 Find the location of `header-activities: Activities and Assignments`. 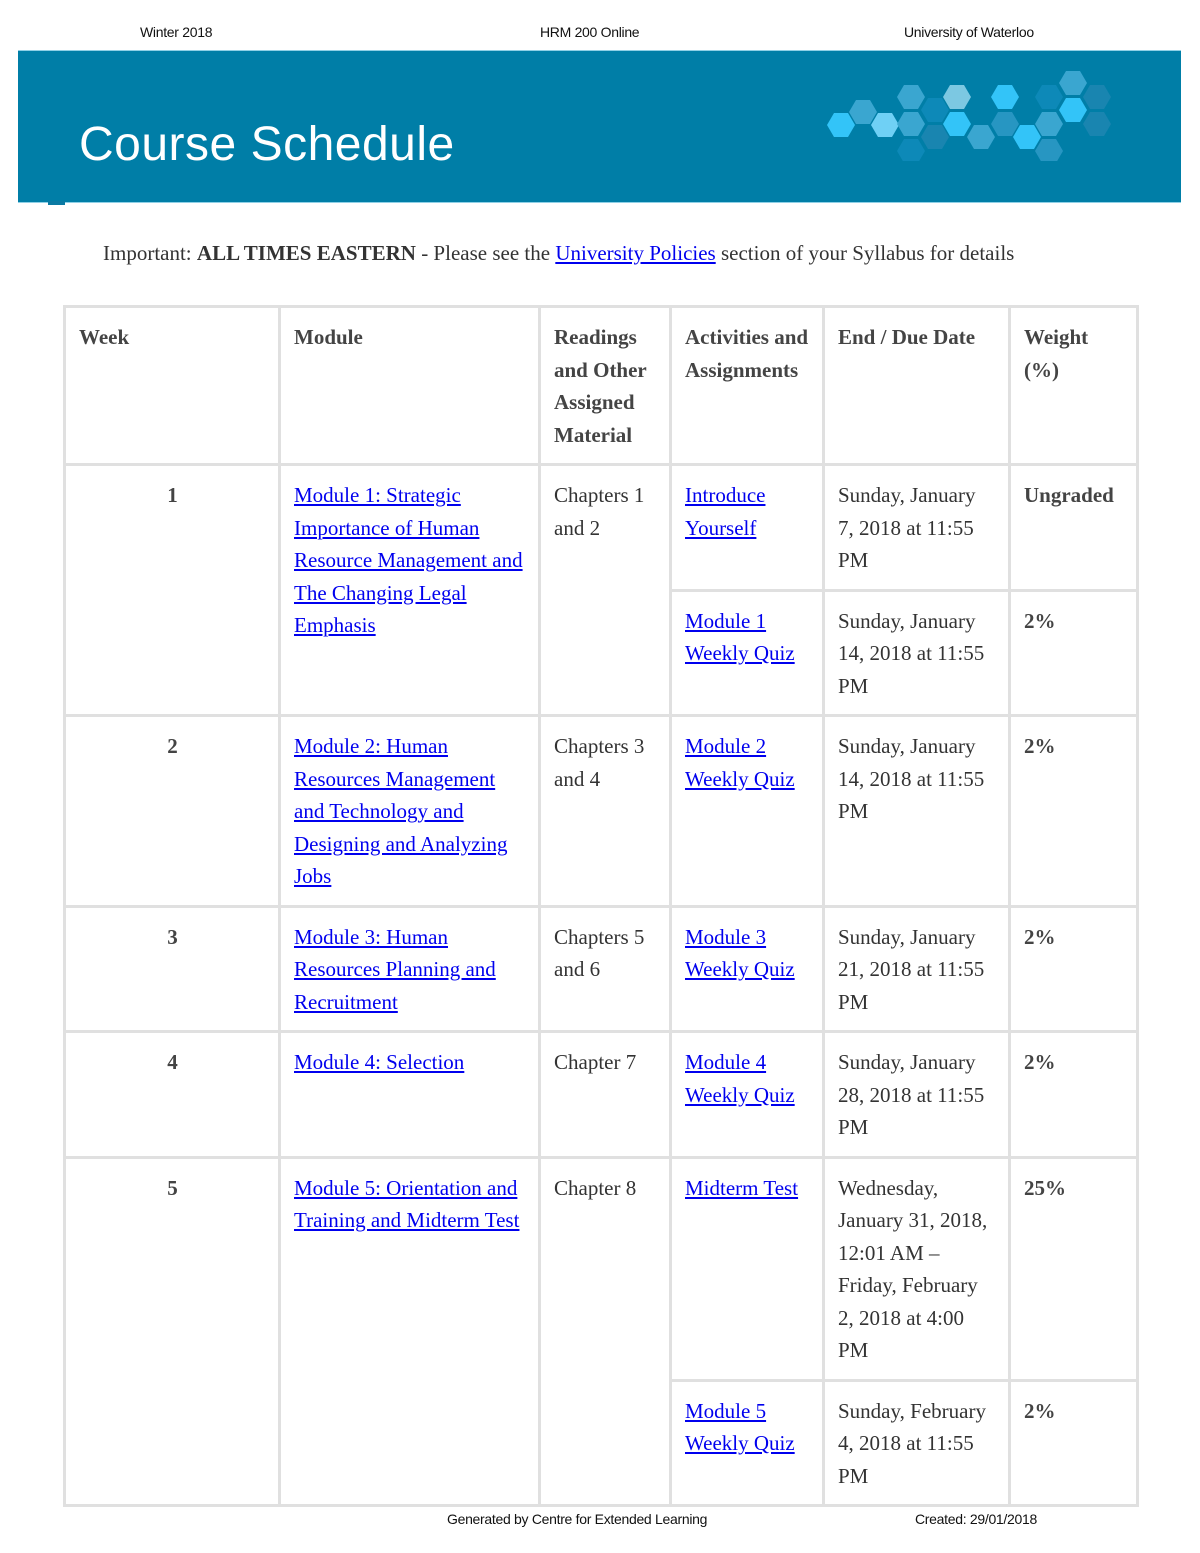

header-activities: Activities and Assignments is located at coordinates (747, 385).